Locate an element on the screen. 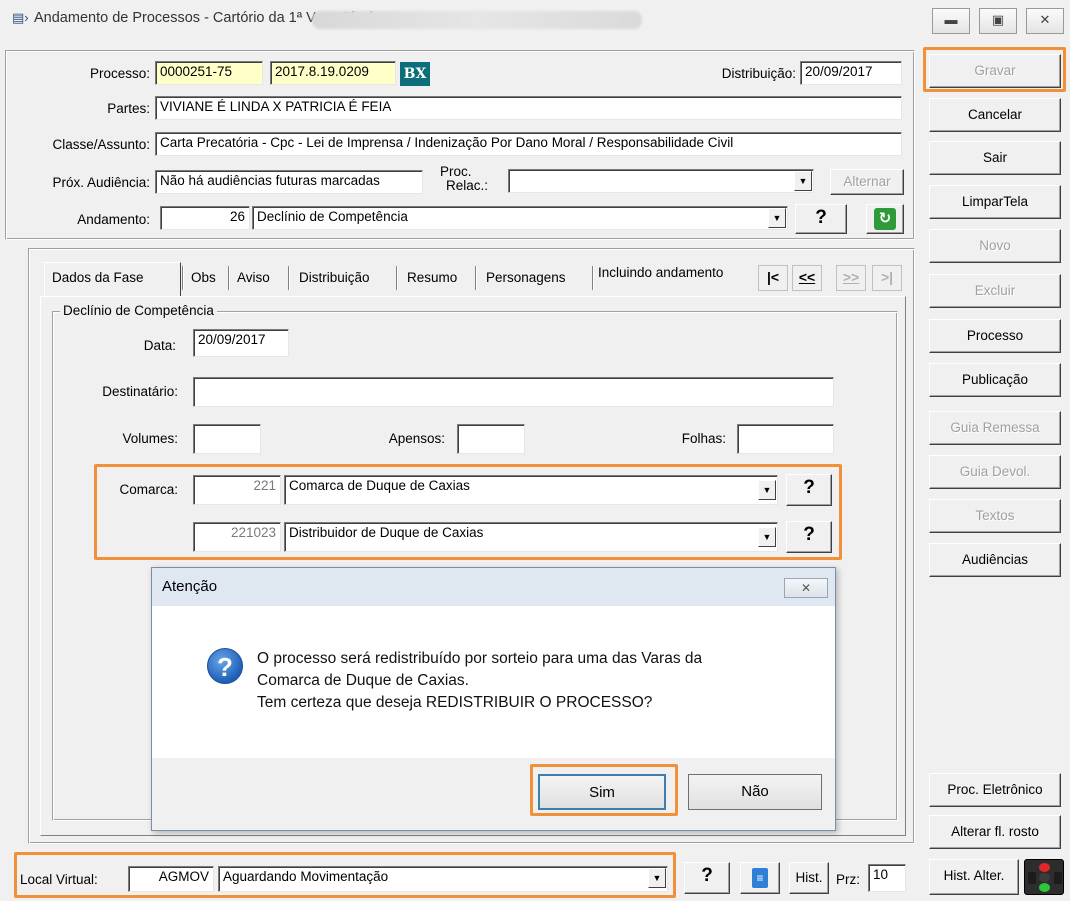 The height and width of the screenshot is (901, 1070). maximize-button: ▣ is located at coordinates (998, 21).